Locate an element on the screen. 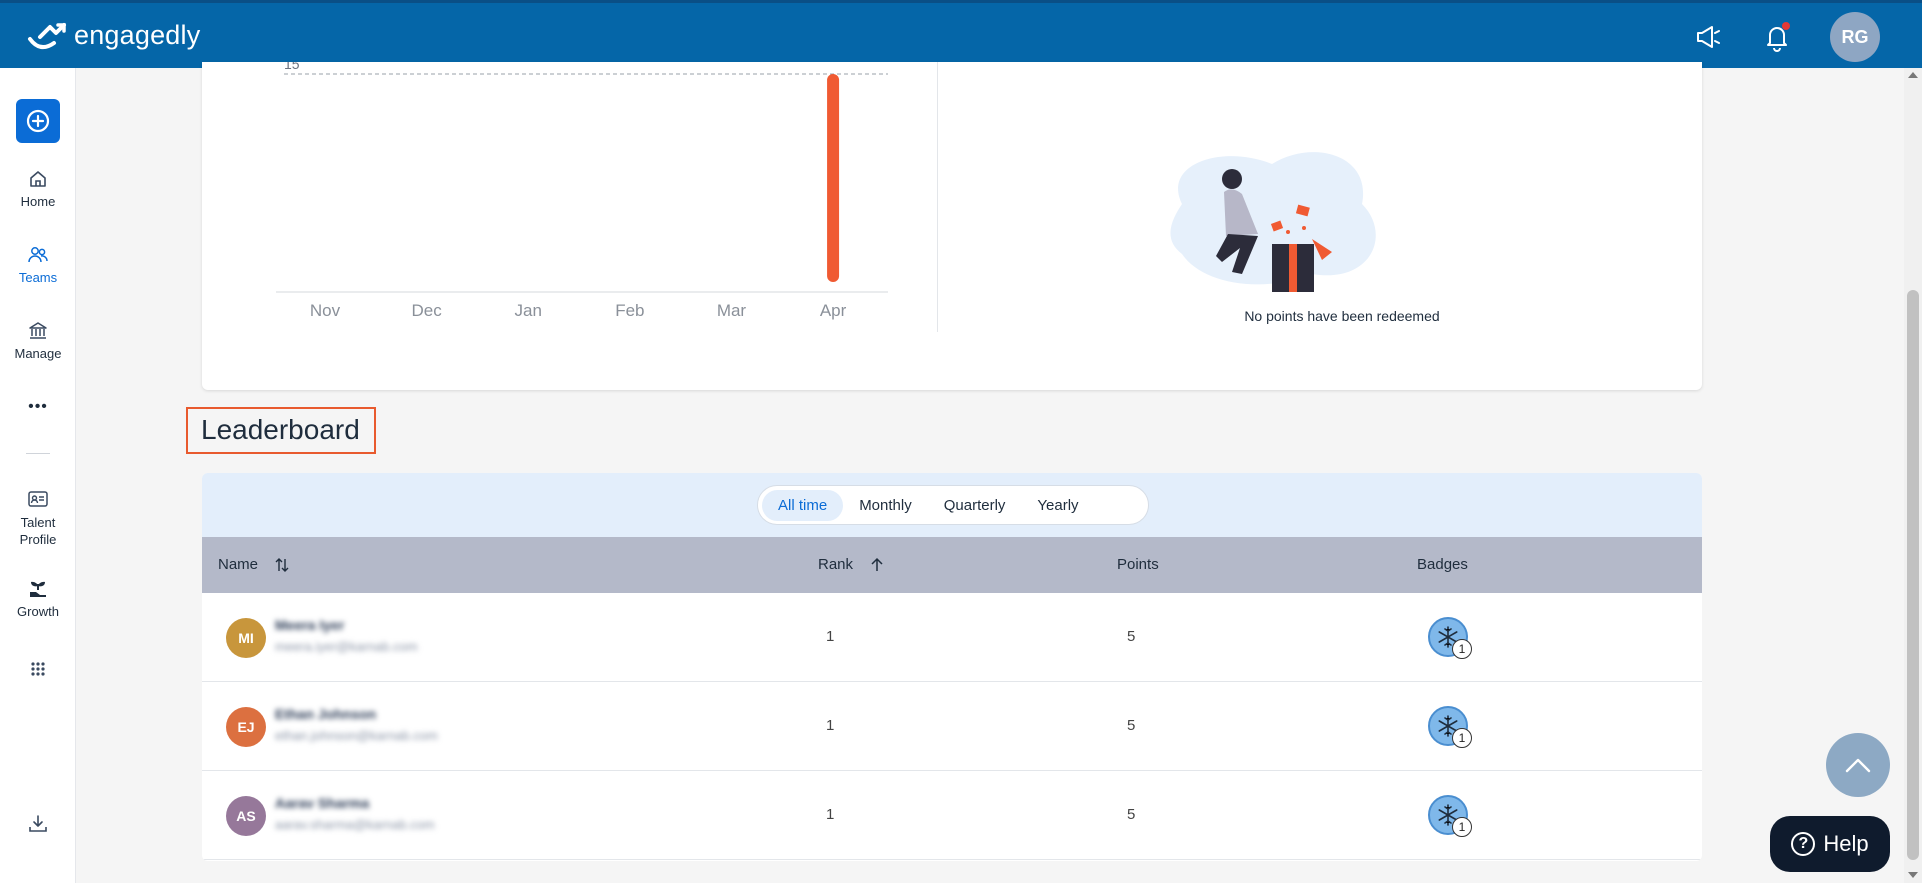 The width and height of the screenshot is (1922, 883). tab-yearly: Yearly is located at coordinates (1057, 505).